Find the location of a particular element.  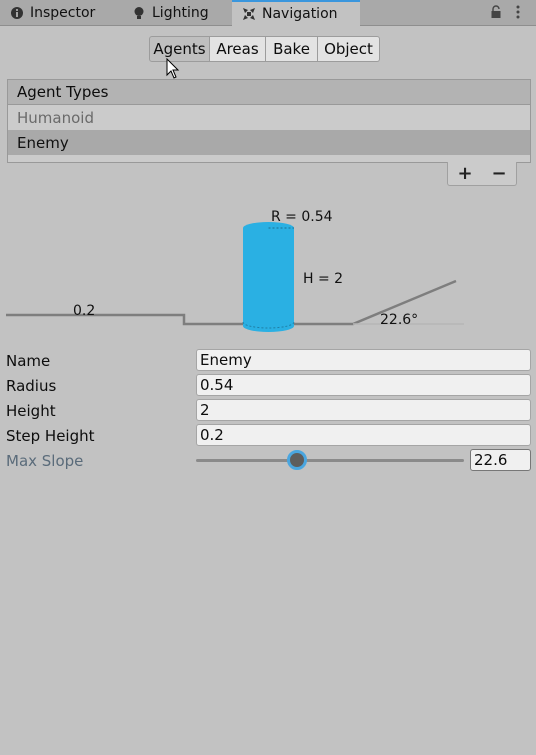

slope-angle-label: 22.6° is located at coordinates (399, 320).